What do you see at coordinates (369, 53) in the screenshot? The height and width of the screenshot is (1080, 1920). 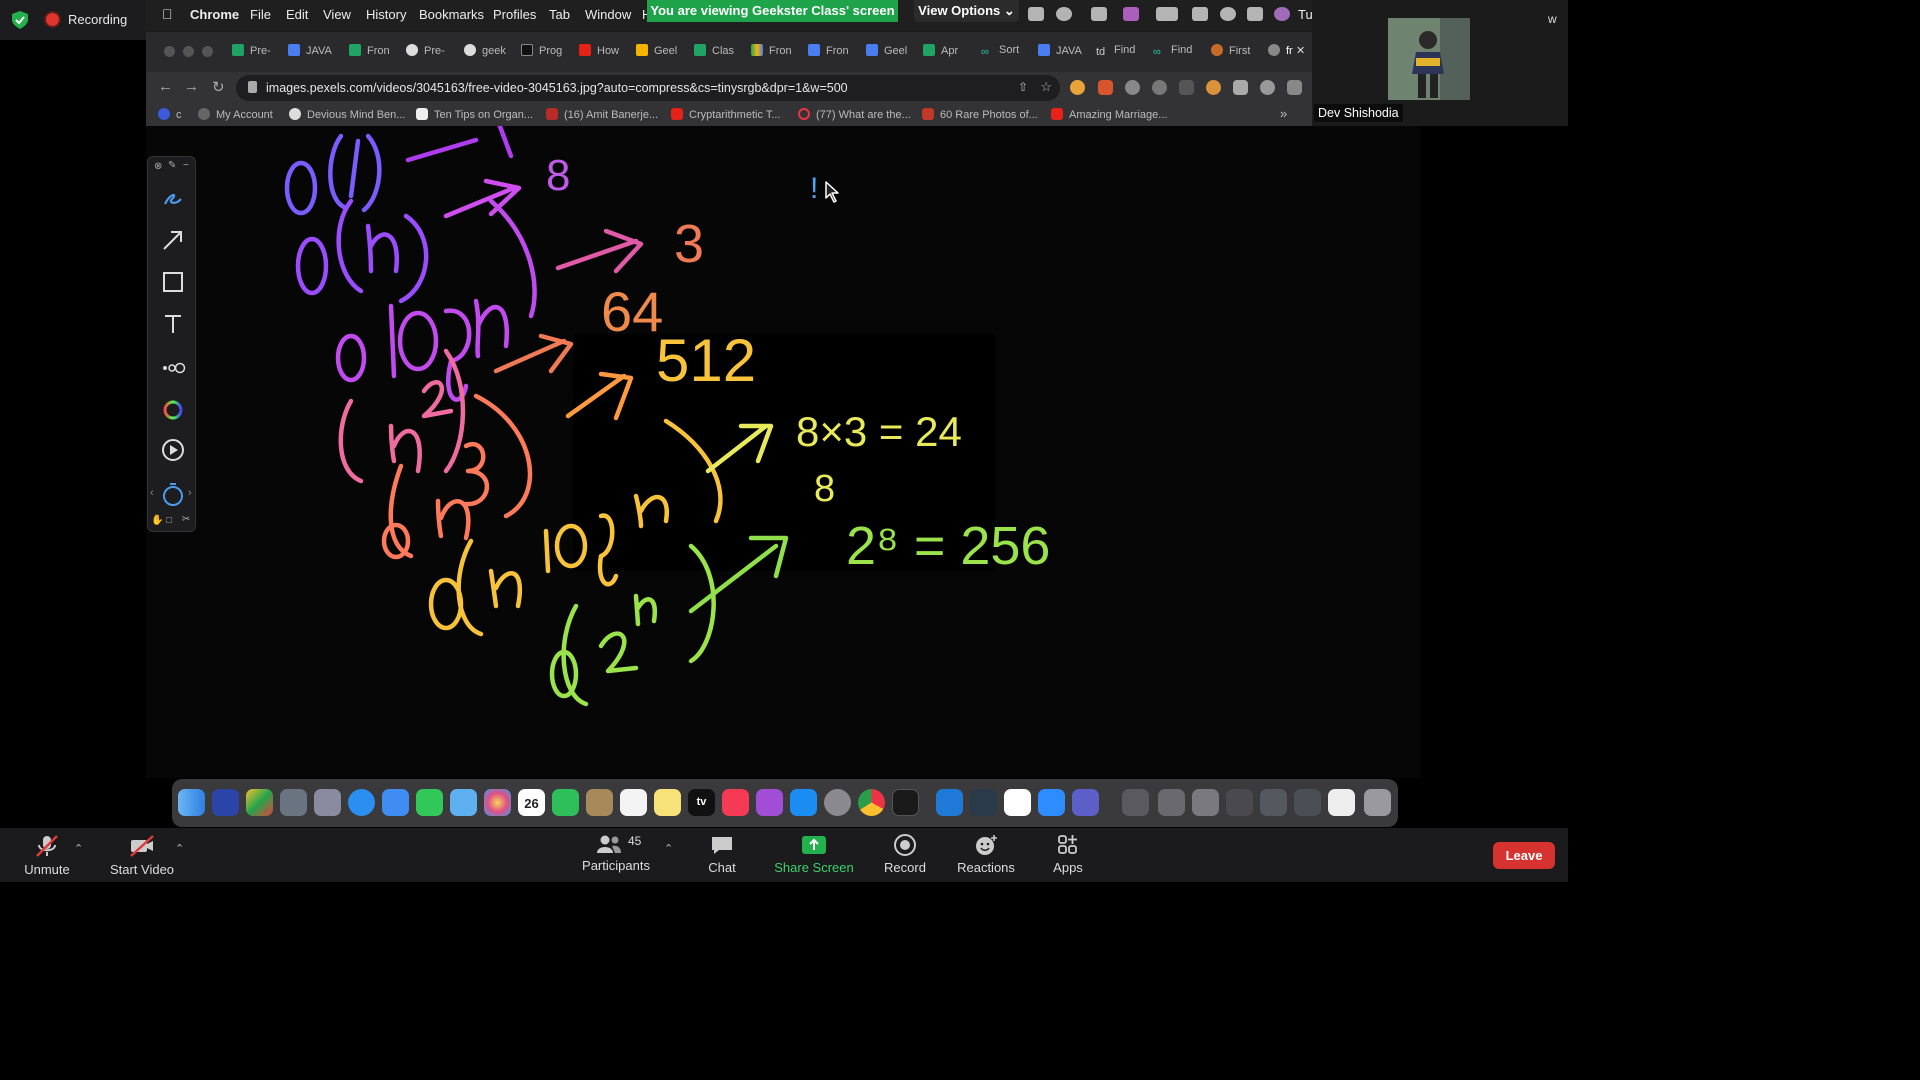 I see `tab-sheets-2: Fron` at bounding box center [369, 53].